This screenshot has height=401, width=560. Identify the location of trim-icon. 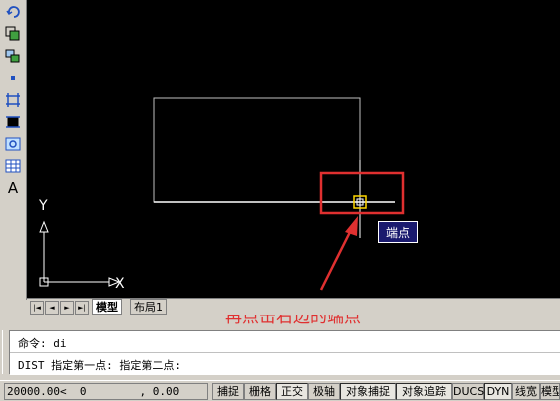
(13, 100).